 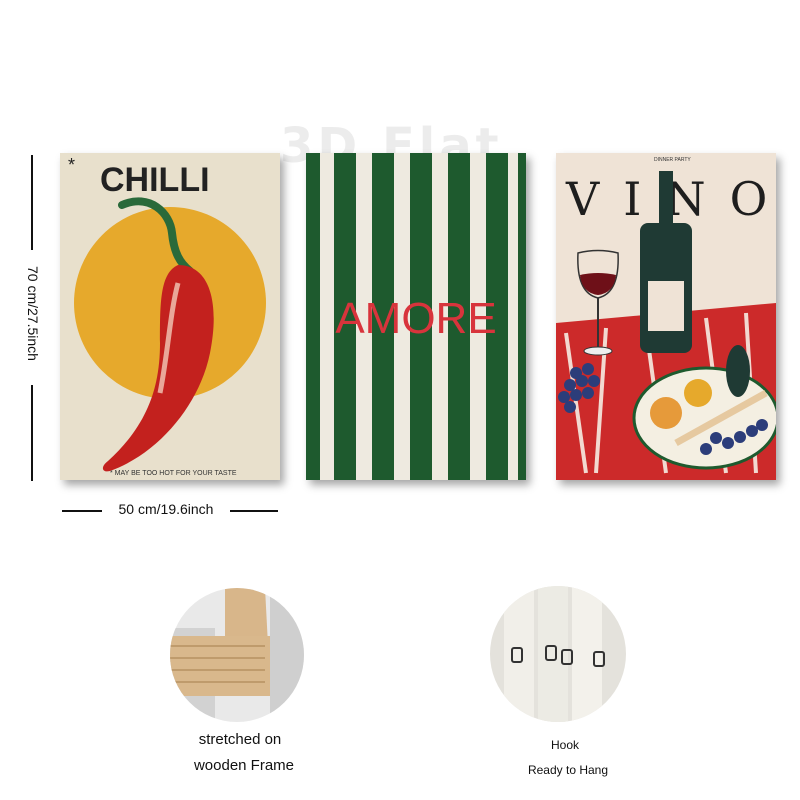 I want to click on chilli-subtitle: * MAY BE TOO HOT FOR YOUR TASTE, so click(x=173, y=473).